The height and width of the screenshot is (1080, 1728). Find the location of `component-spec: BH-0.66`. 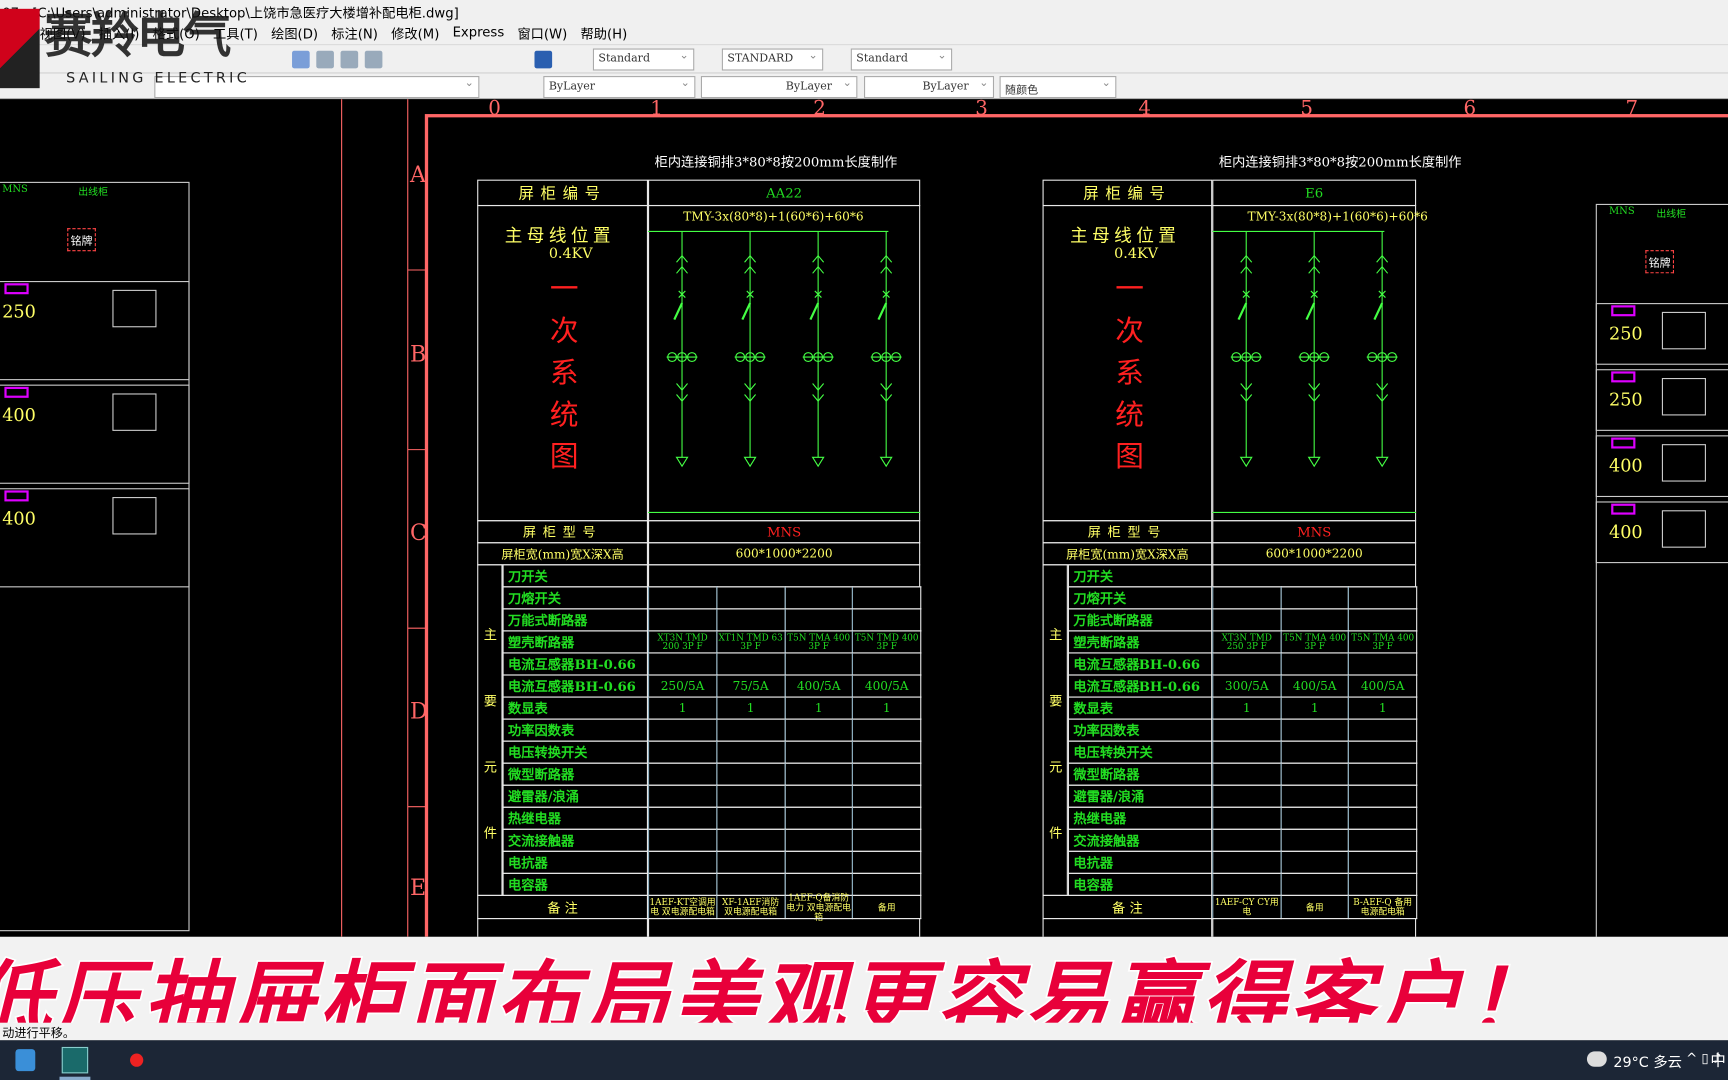

component-spec: BH-0.66 is located at coordinates (1169, 686).